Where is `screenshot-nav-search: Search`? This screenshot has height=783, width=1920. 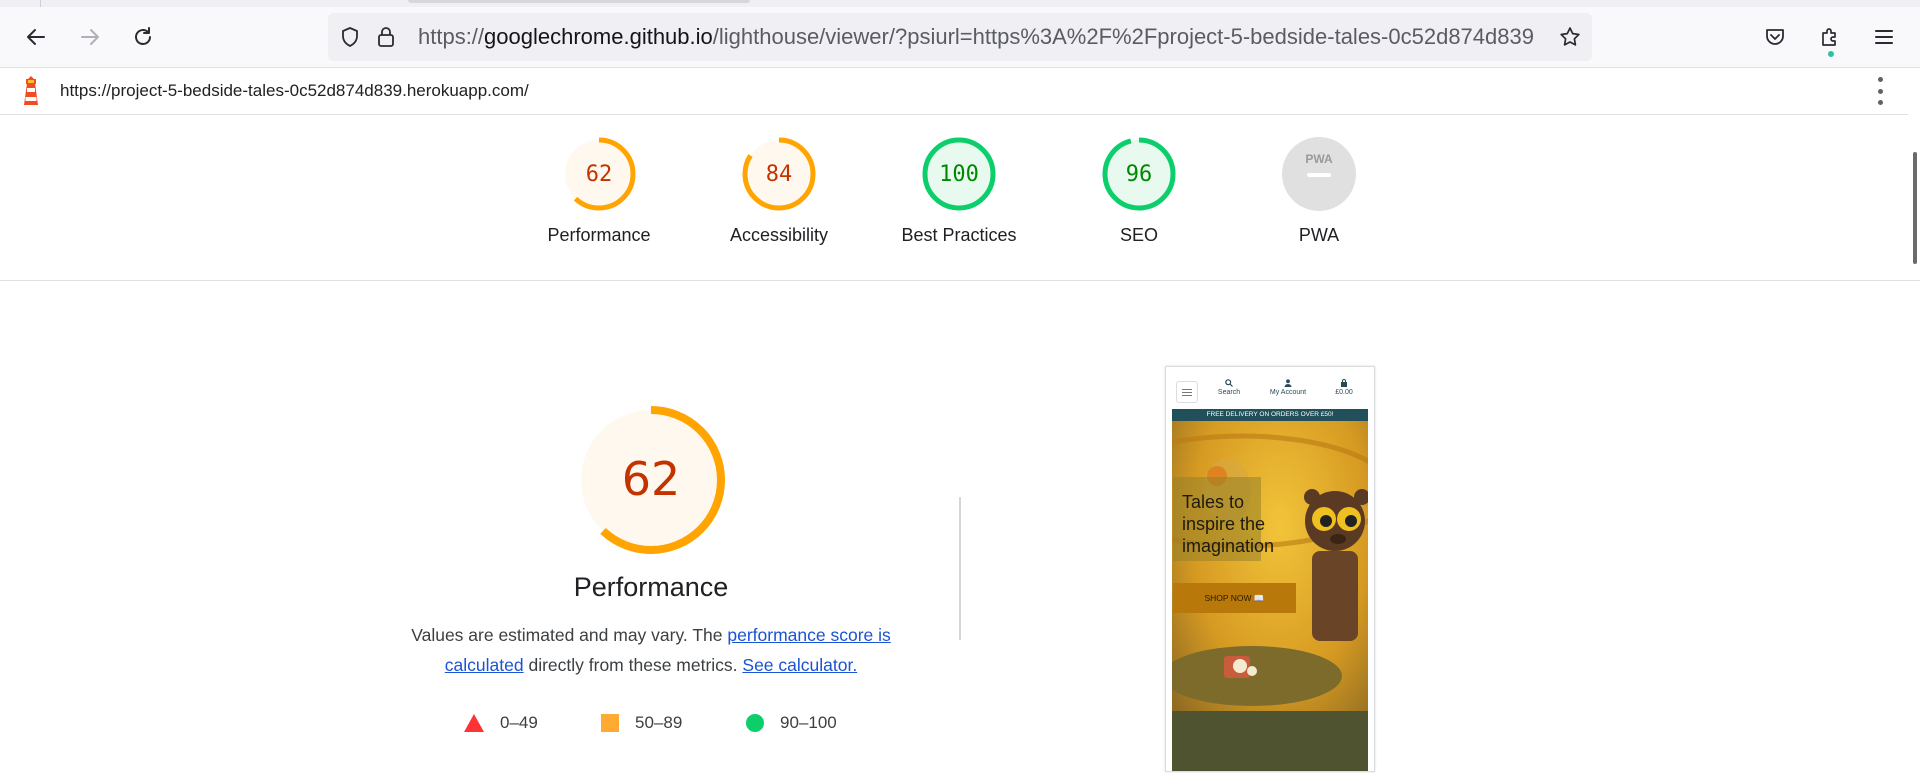 screenshot-nav-search: Search is located at coordinates (1229, 387).